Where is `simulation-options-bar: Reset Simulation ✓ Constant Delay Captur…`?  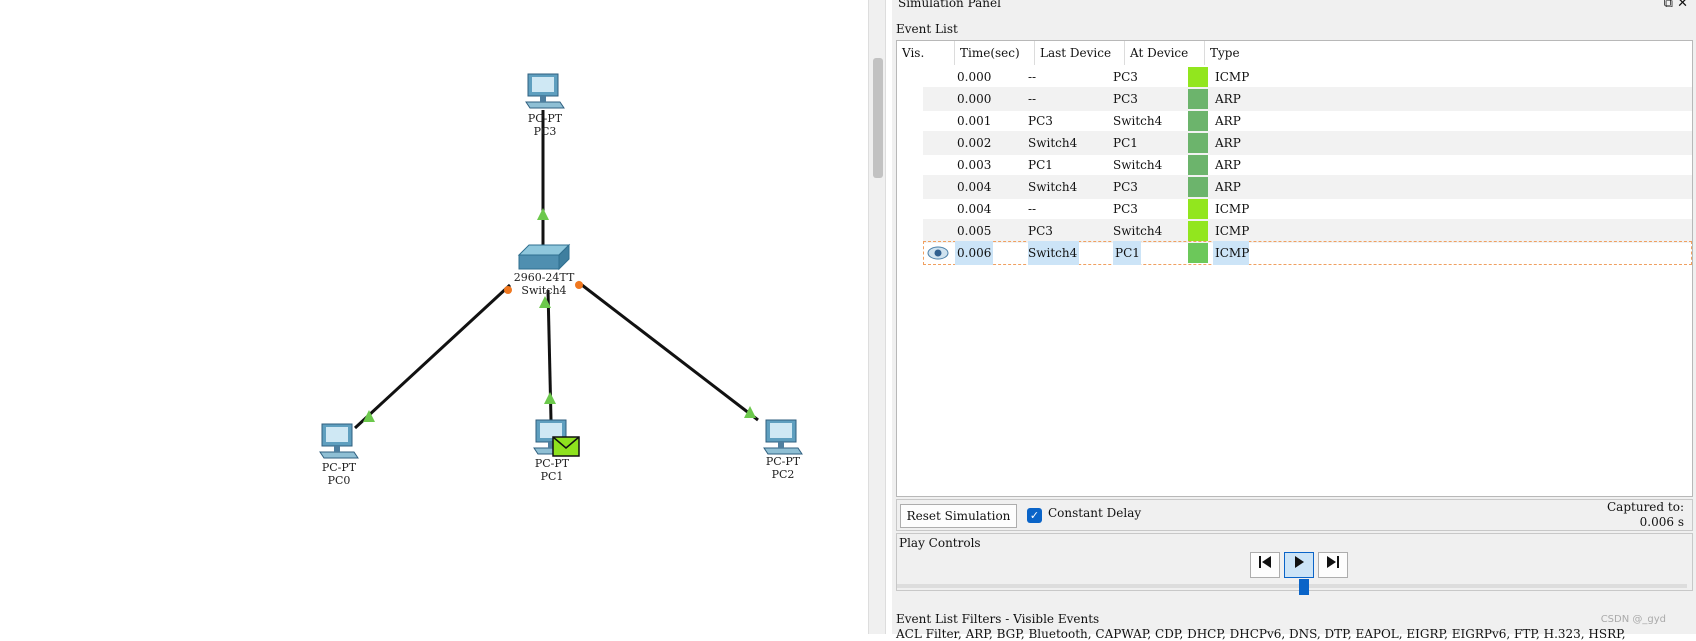
simulation-options-bar: Reset Simulation ✓ Constant Delay Captur… is located at coordinates (1294, 515).